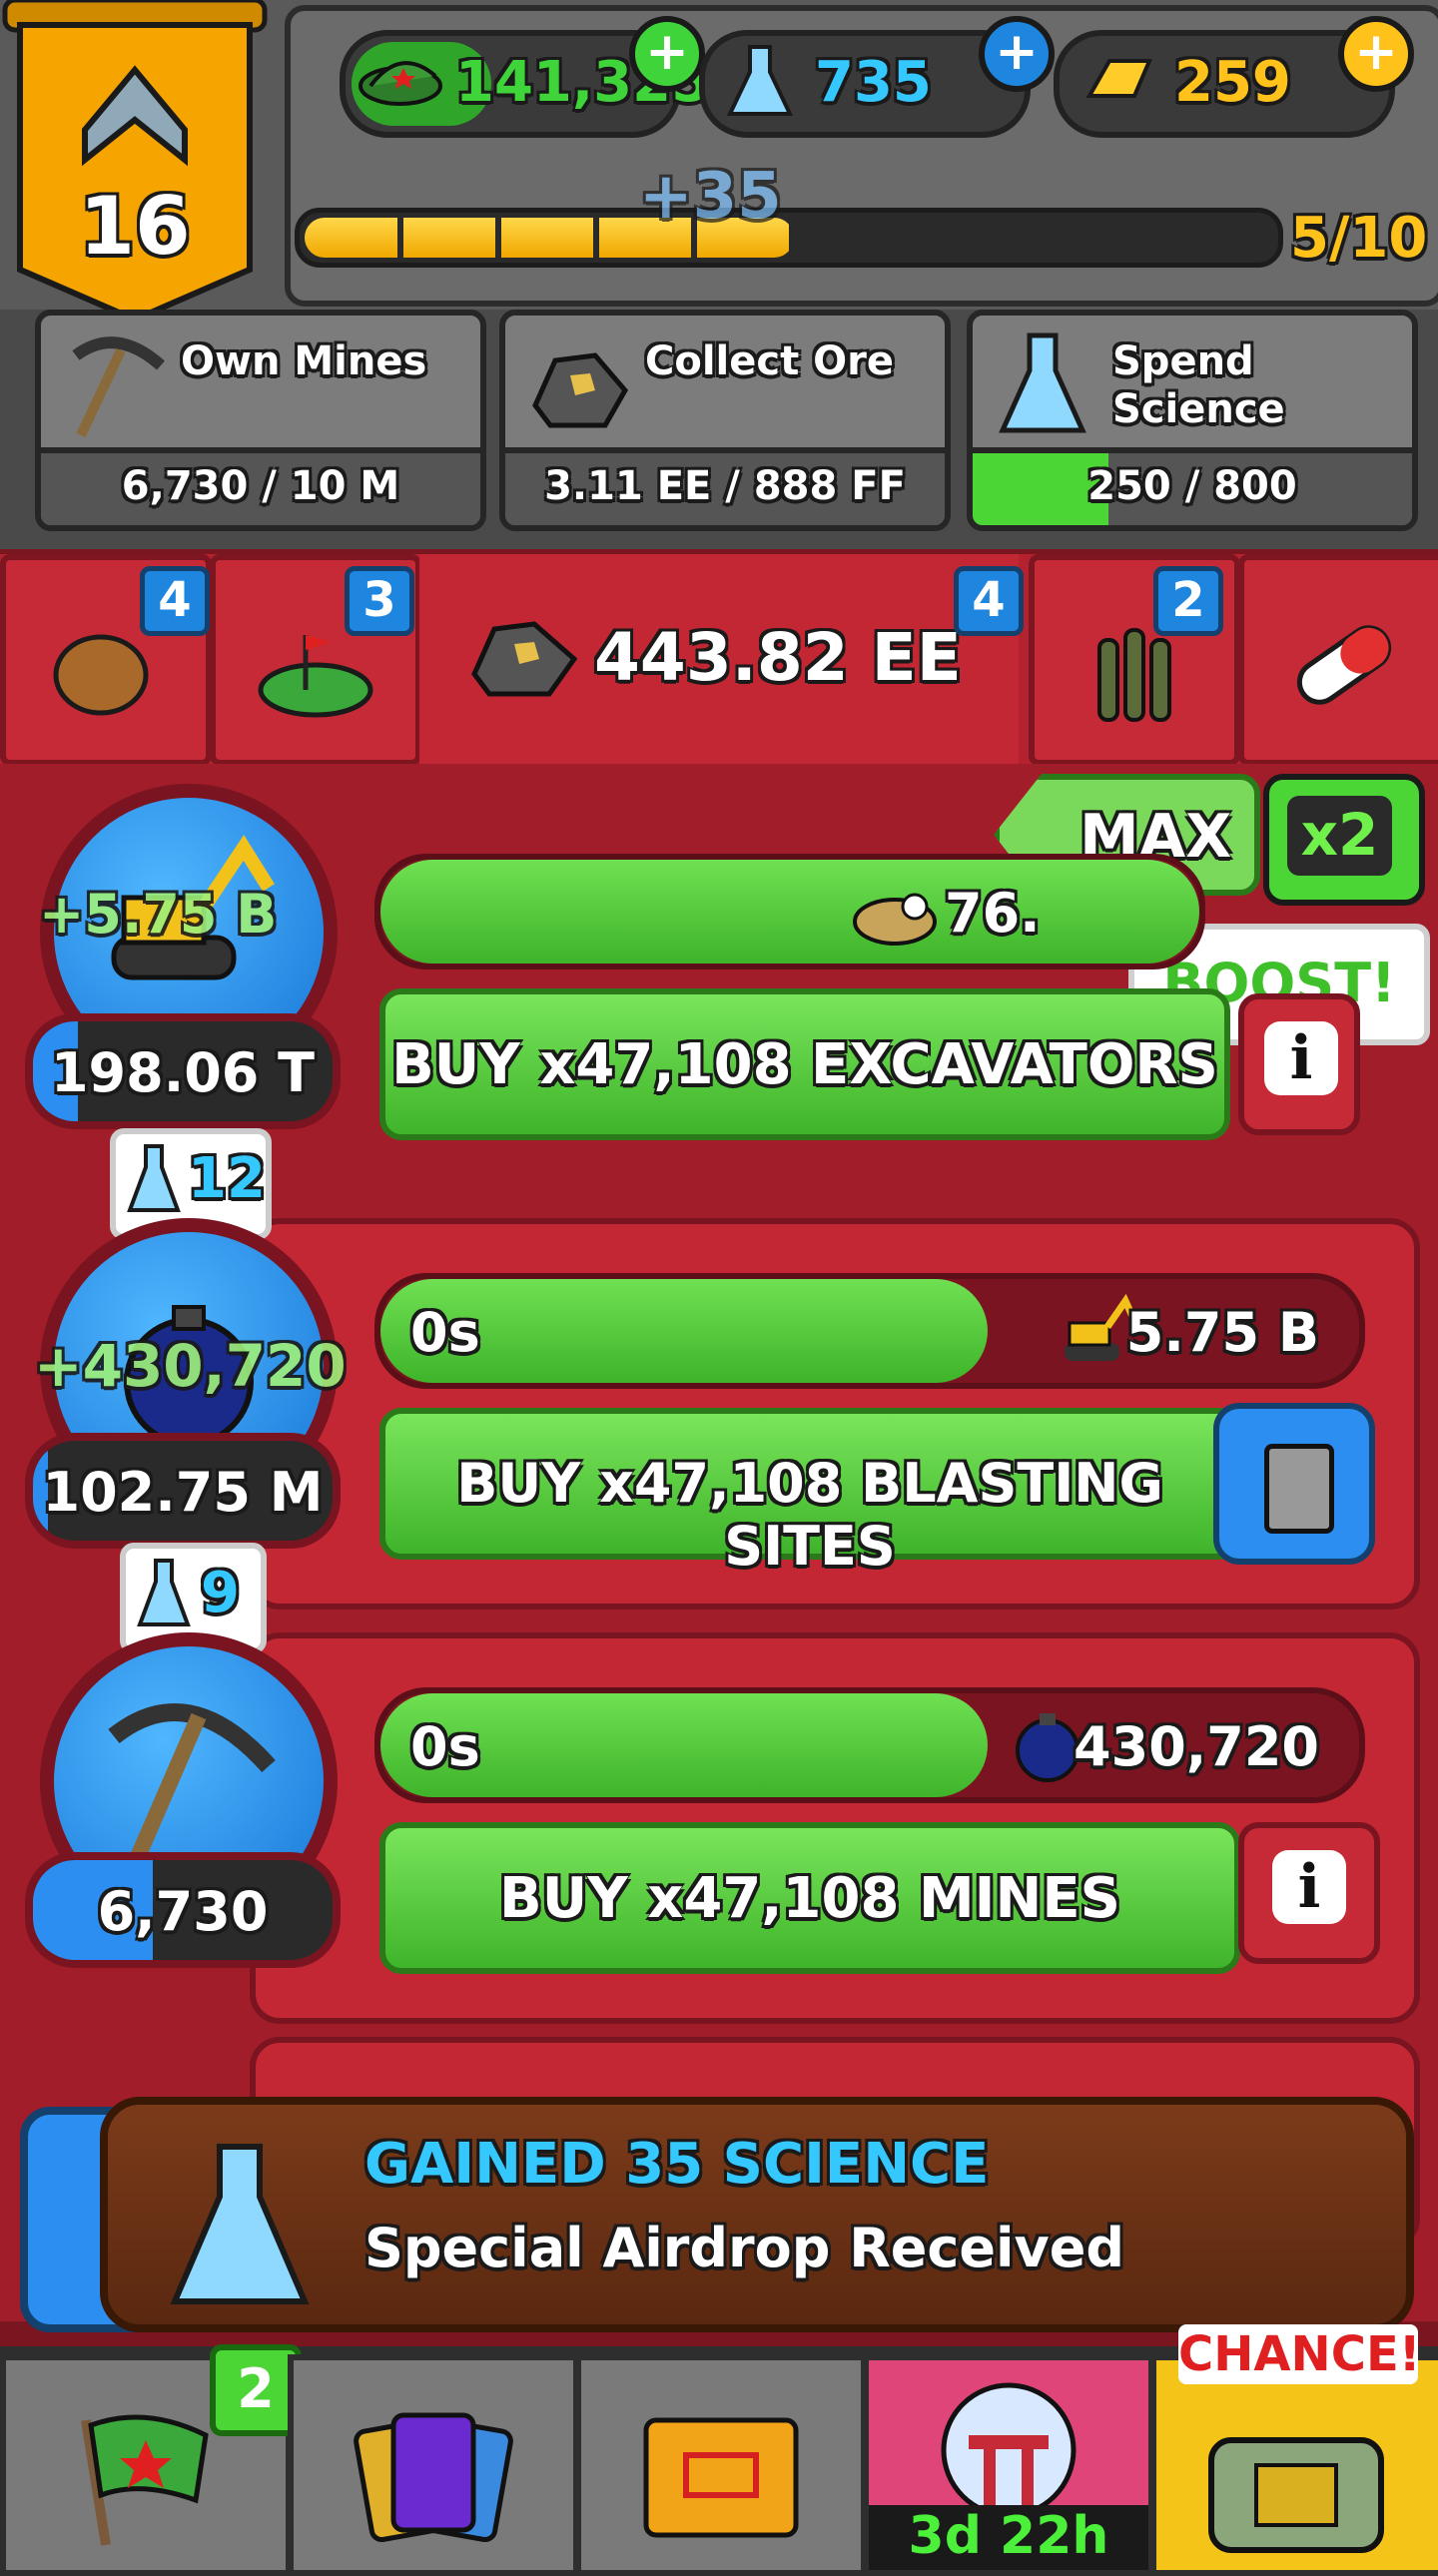 The image size is (1438, 2576). Describe the element at coordinates (400, 83) in the screenshot. I see `army-cap-icon` at that location.